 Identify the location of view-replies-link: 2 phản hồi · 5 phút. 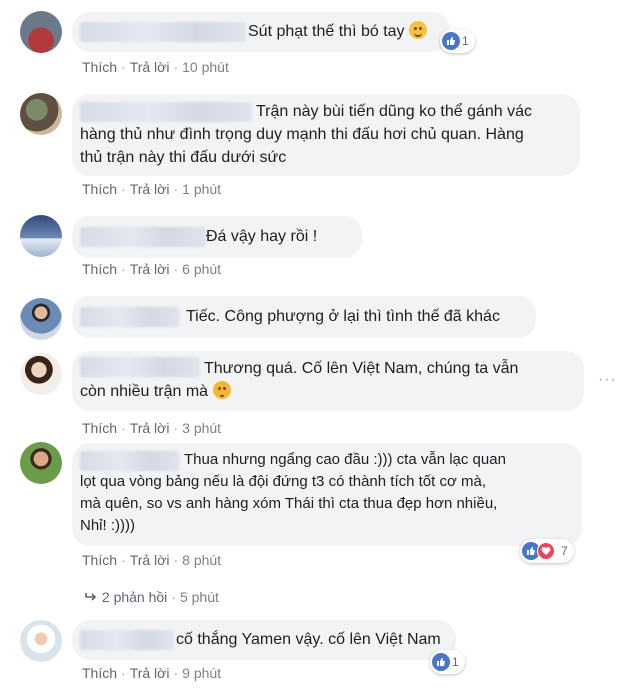
(151, 597).